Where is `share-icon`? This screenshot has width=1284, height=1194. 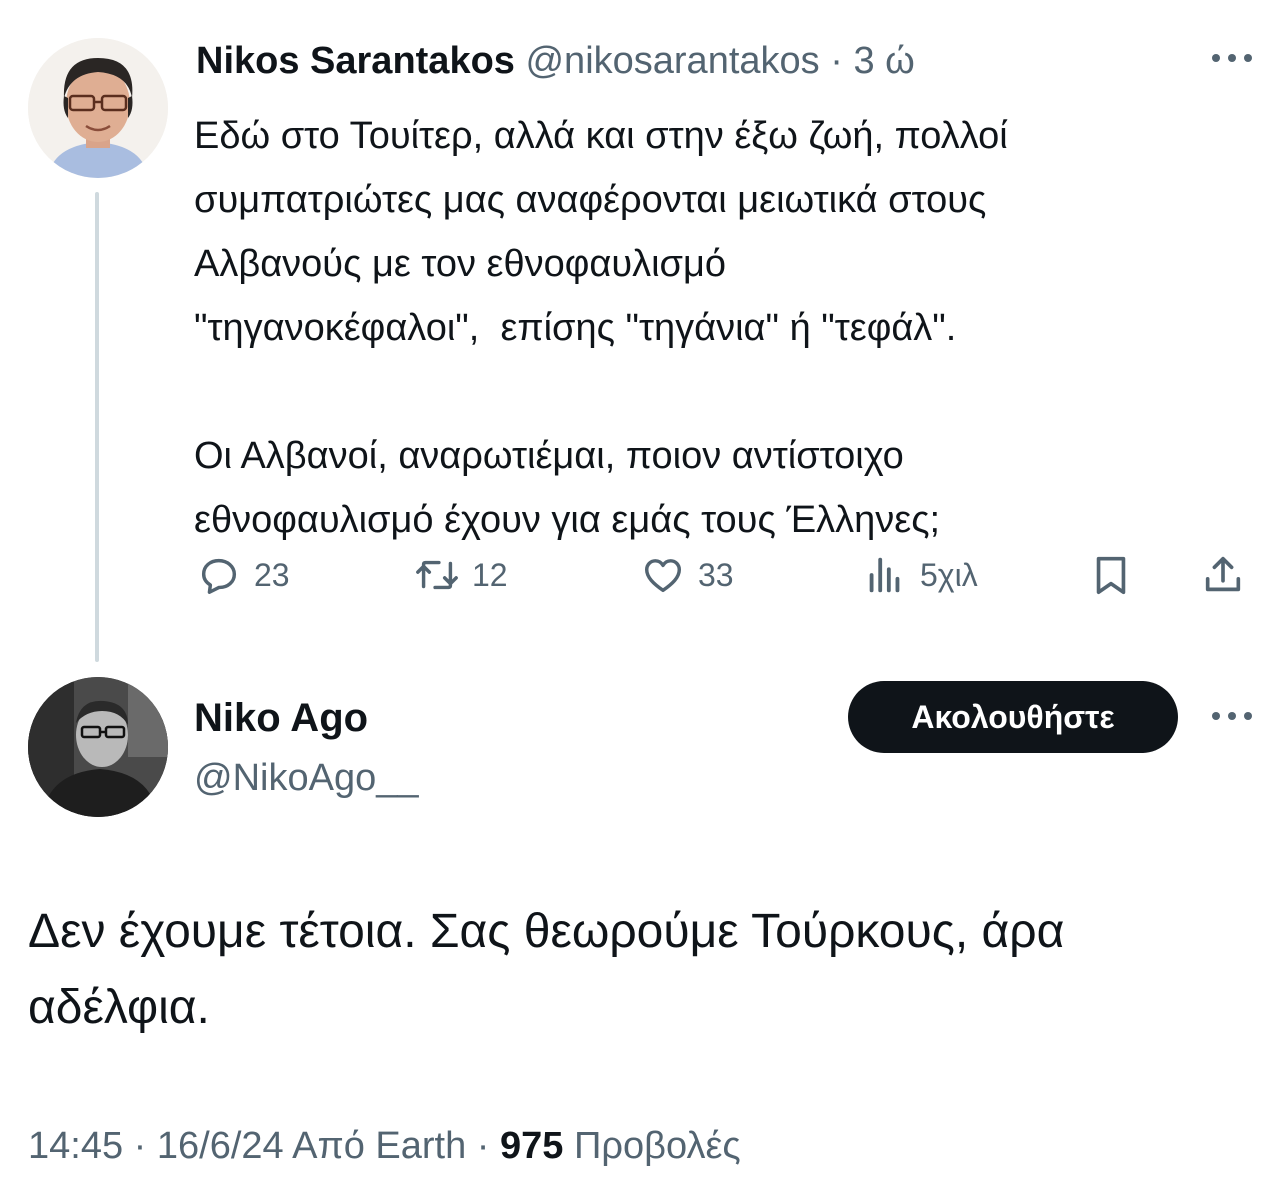 share-icon is located at coordinates (1223, 574).